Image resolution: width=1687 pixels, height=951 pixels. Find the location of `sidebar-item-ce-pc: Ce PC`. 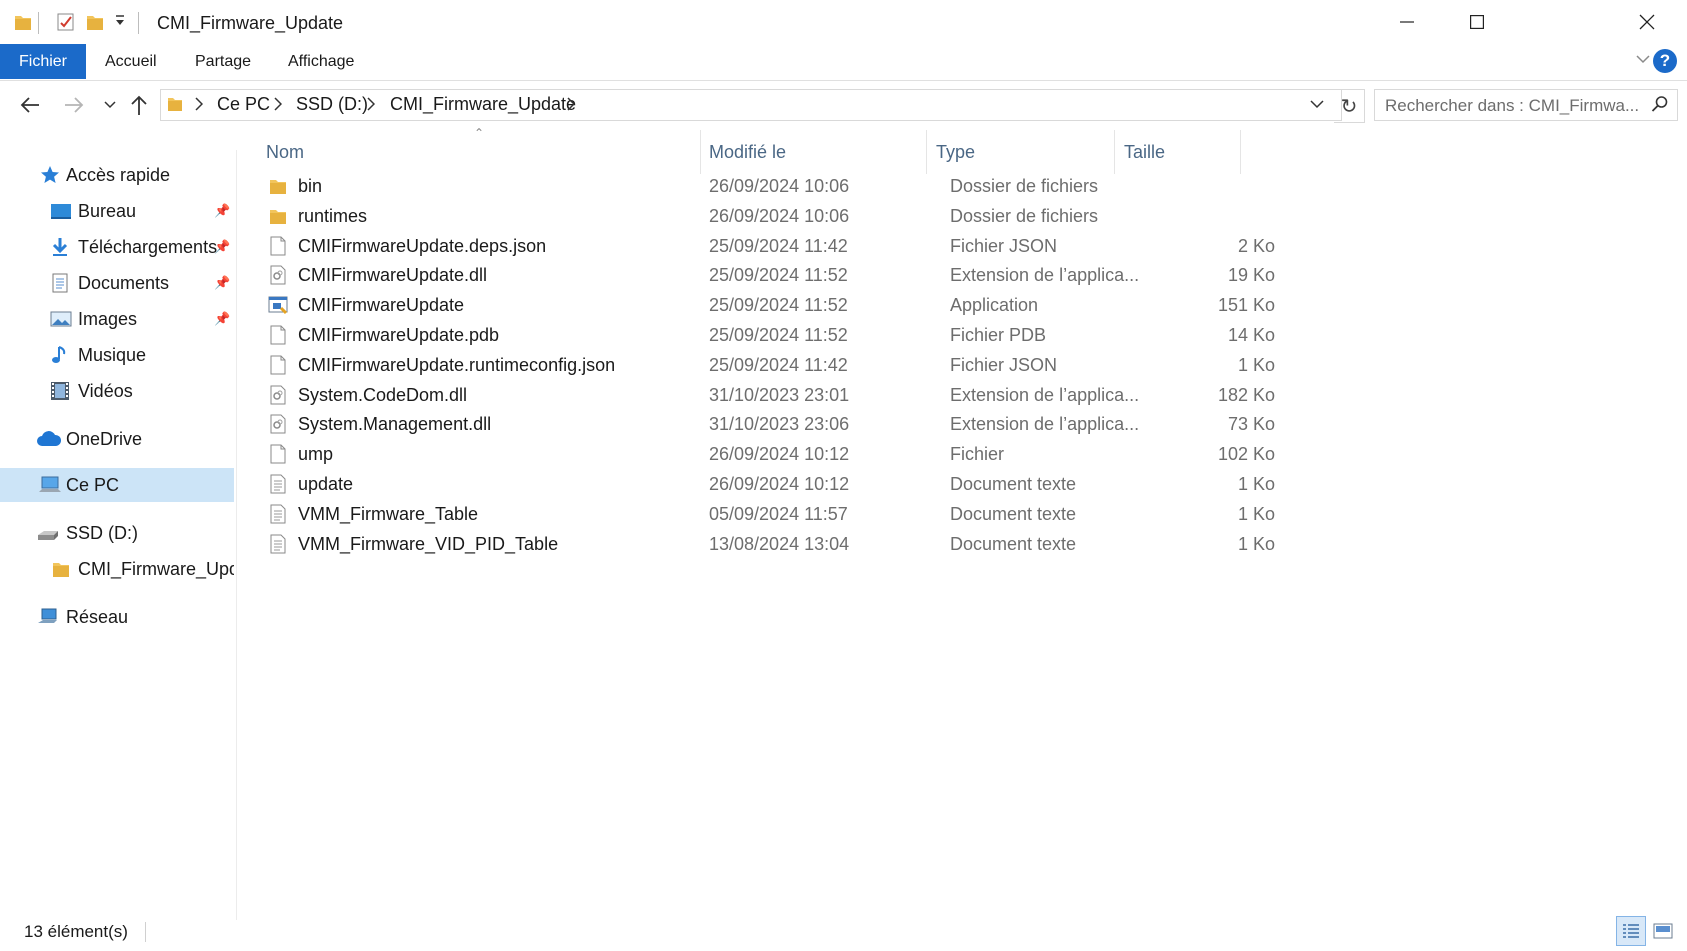

sidebar-item-ce-pc: Ce PC is located at coordinates (117, 485).